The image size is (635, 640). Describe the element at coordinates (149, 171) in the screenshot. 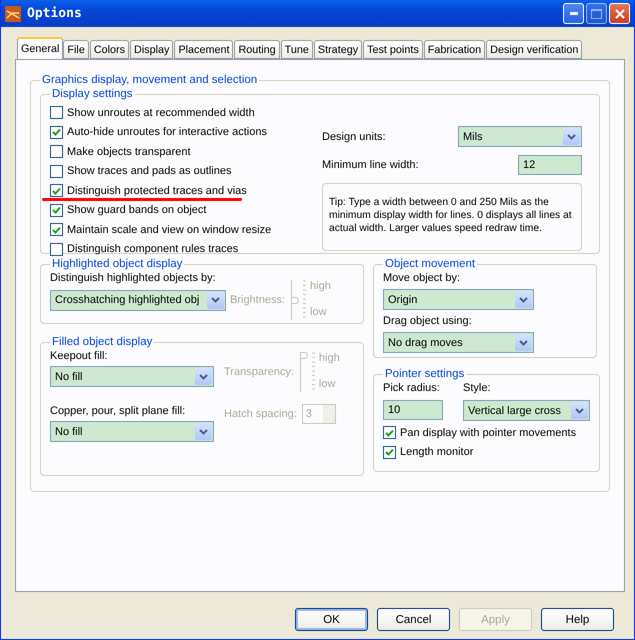

I see `checkbox-label: Show traces and pads as outlines` at that location.